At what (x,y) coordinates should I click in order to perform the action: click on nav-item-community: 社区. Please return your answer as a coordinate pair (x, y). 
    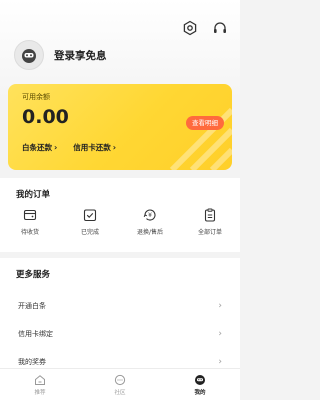
    Looking at the image, I should click on (120, 384).